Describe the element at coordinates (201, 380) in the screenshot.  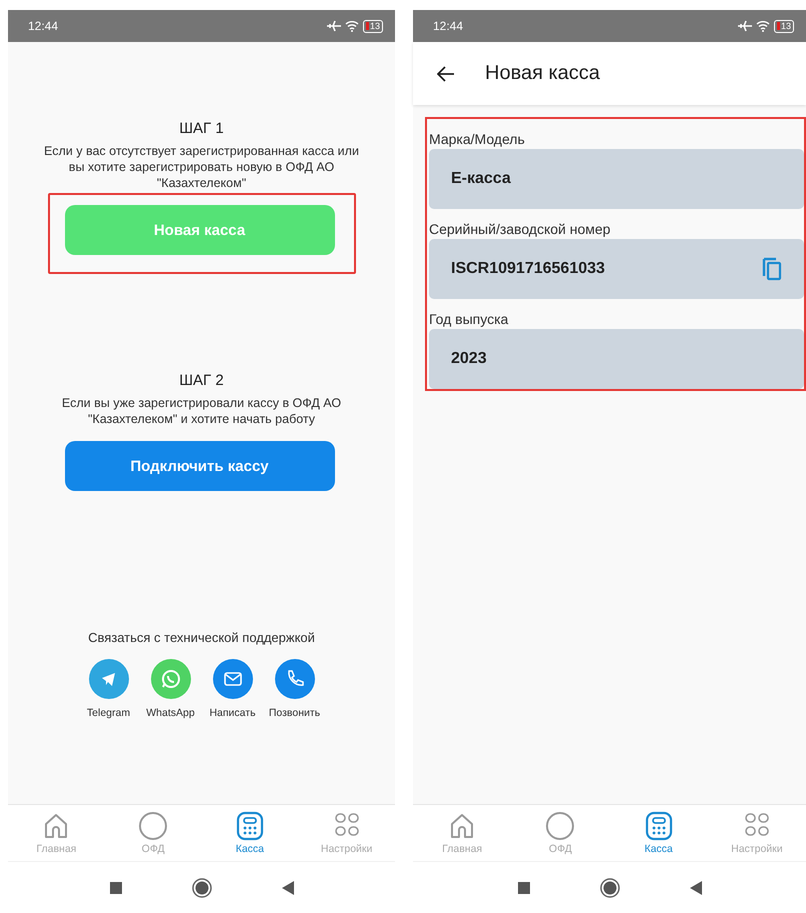
I see `step-title: ШАГ 2` at that location.